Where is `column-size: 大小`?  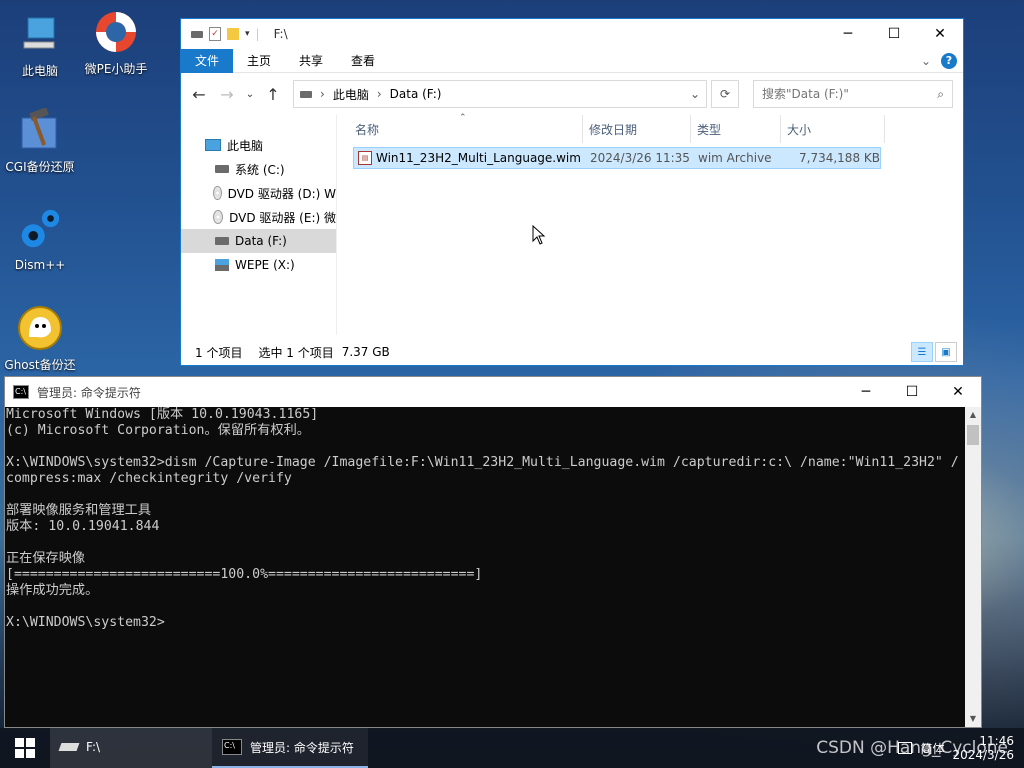
column-size: 大小 is located at coordinates (833, 129).